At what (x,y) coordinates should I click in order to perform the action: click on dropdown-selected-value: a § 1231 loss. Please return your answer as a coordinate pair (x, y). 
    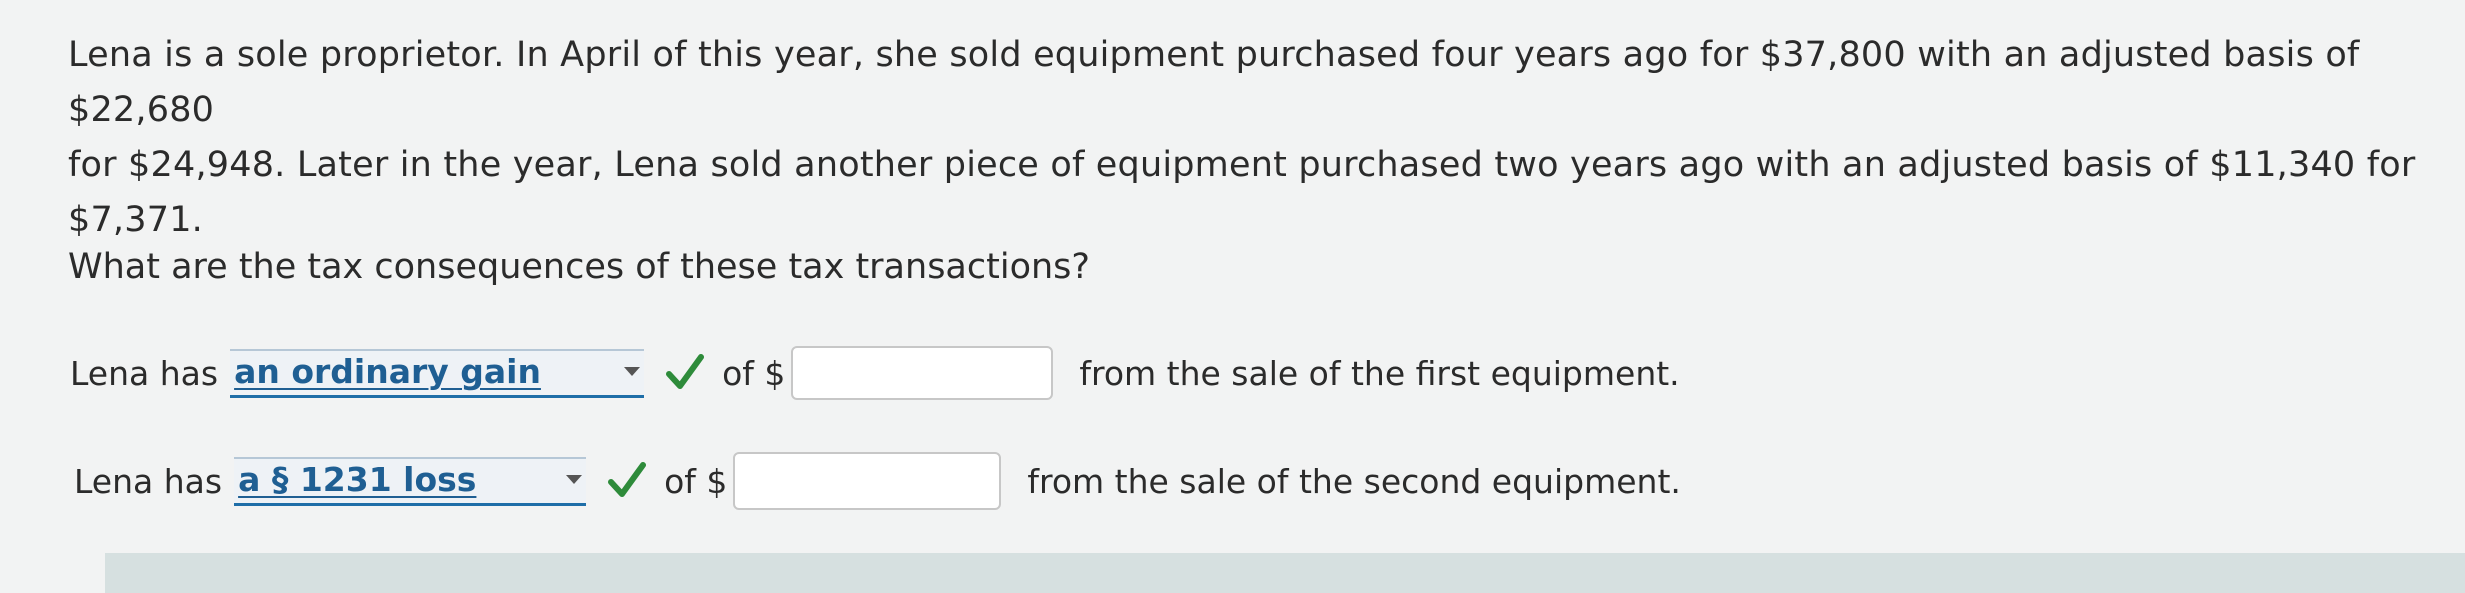
    Looking at the image, I should click on (357, 479).